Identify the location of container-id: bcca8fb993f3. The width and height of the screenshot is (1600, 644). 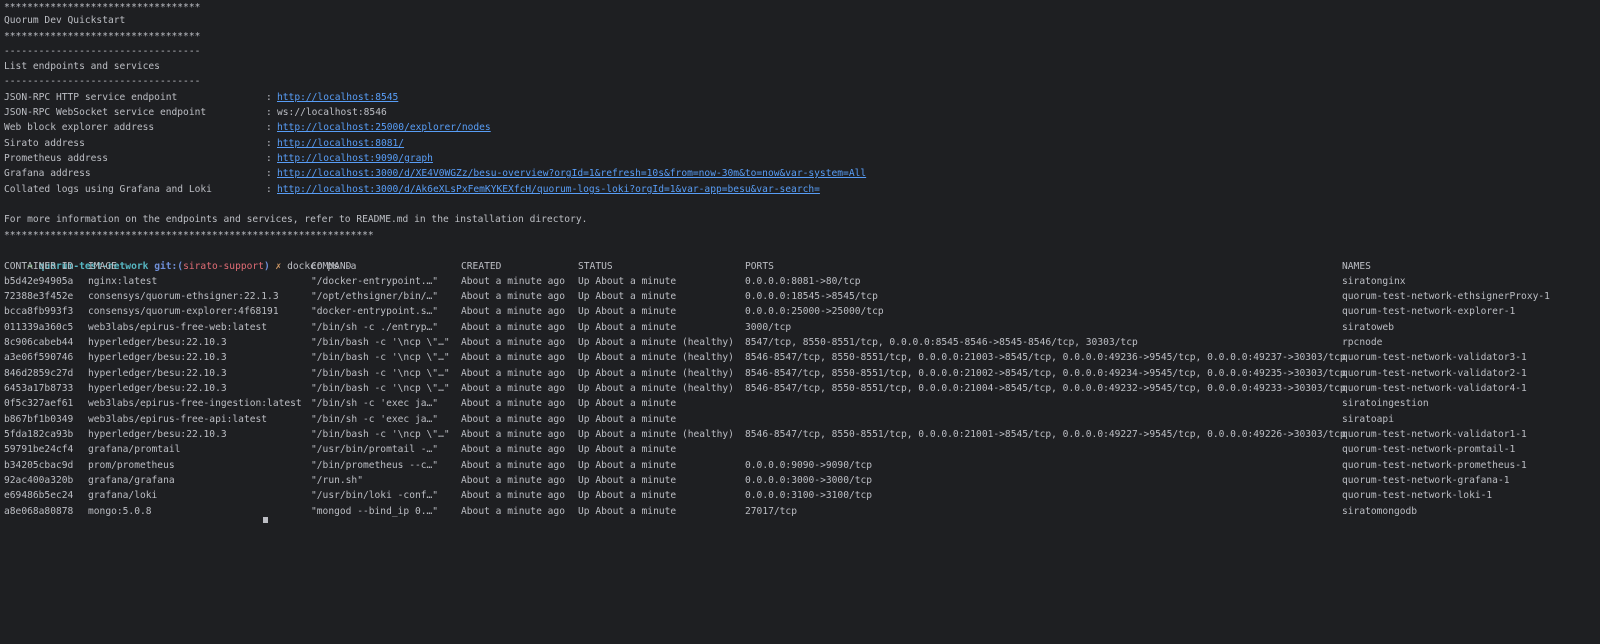
(39, 311).